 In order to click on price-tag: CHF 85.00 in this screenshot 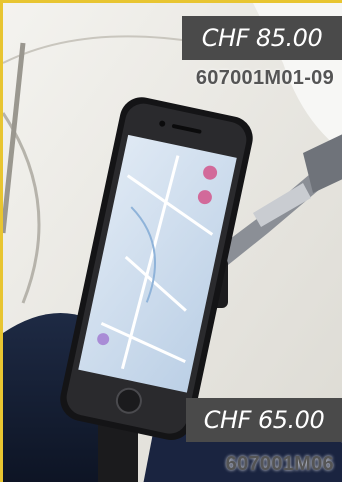, I will do `click(262, 38)`.